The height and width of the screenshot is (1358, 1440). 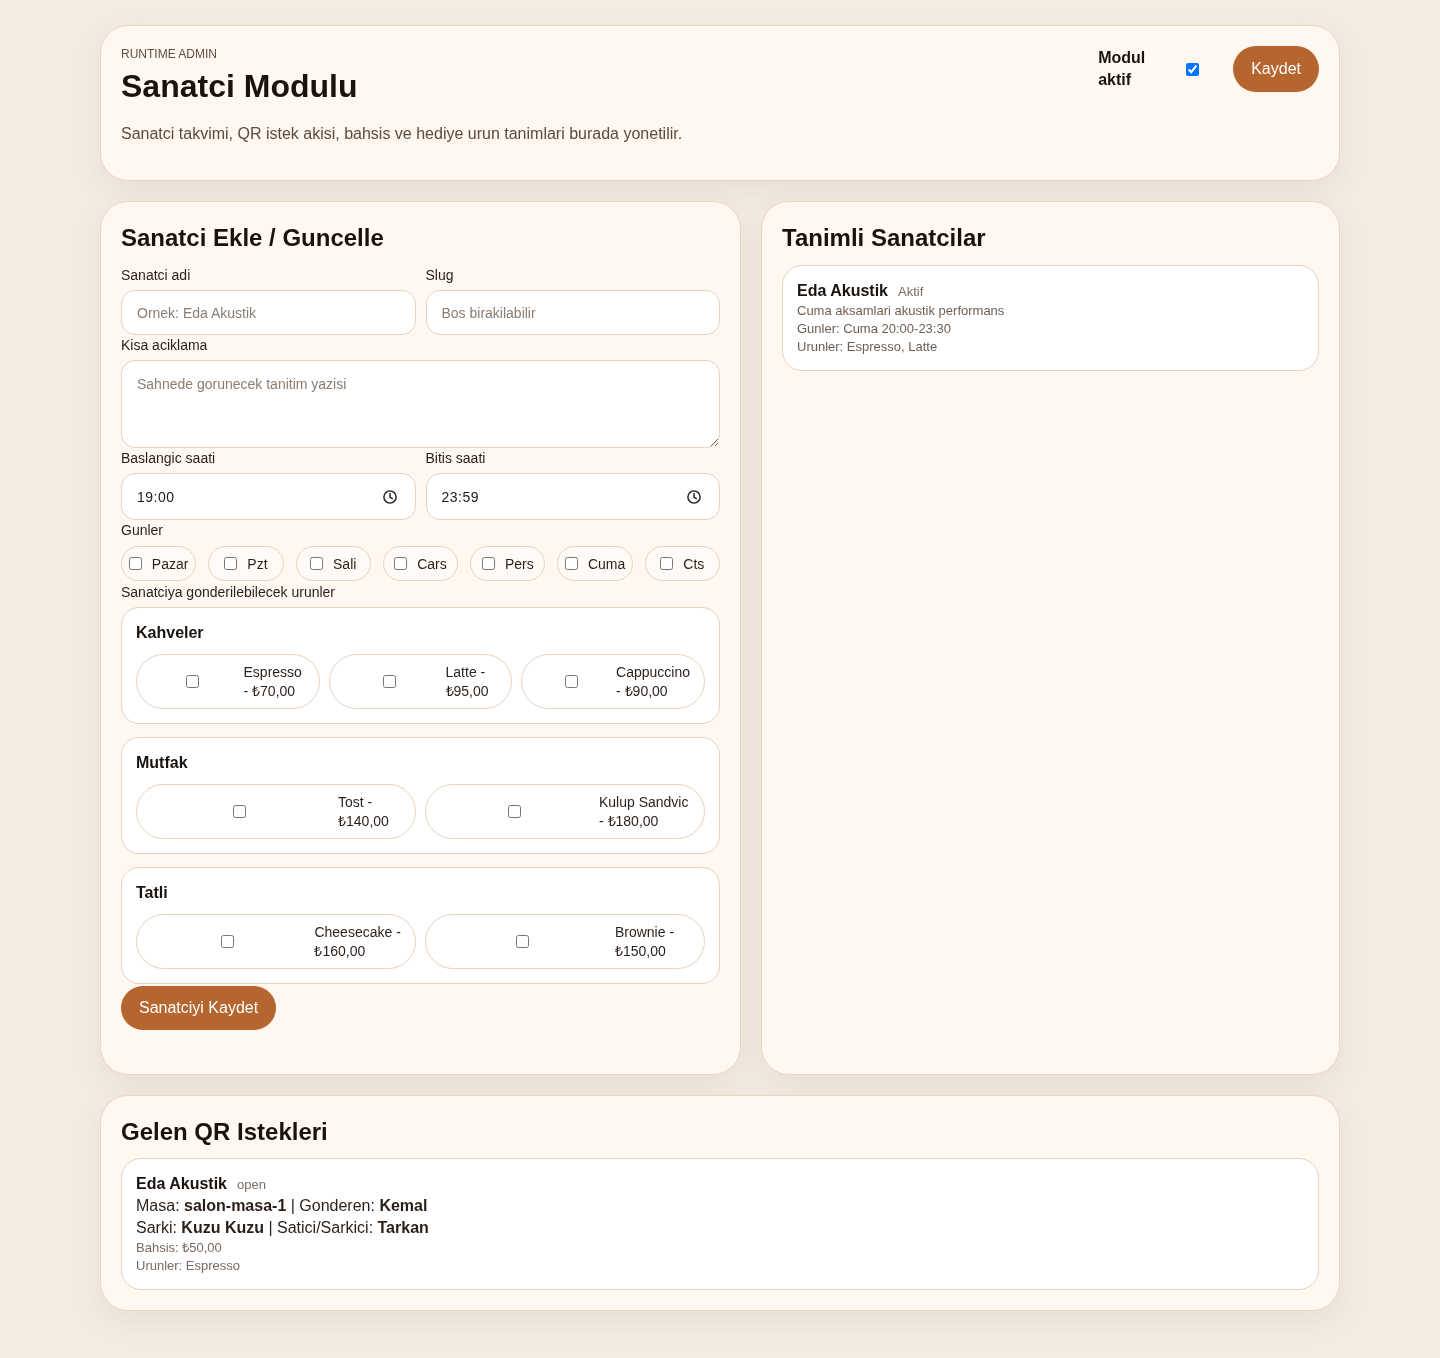 I want to click on time-field: 19:00, so click(x=268, y=496).